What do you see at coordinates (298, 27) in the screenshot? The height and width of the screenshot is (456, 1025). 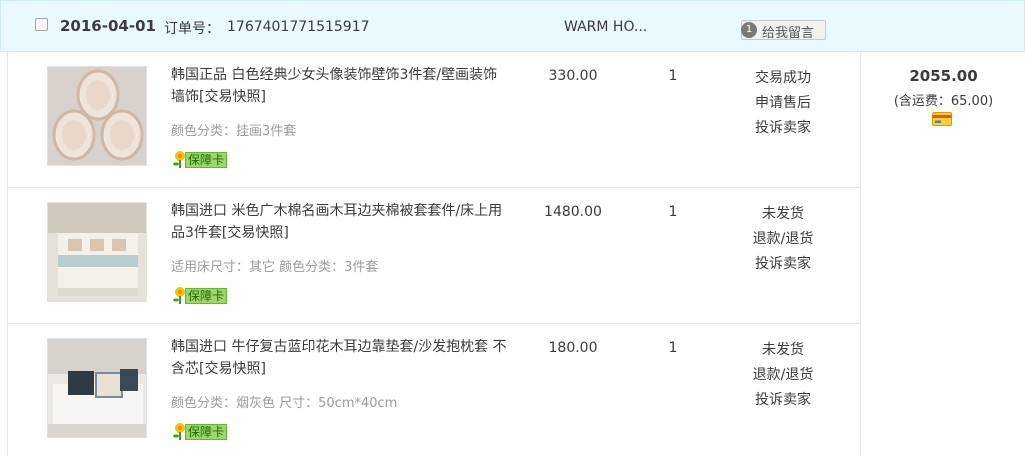 I see `order-number: 1767401771515917` at bounding box center [298, 27].